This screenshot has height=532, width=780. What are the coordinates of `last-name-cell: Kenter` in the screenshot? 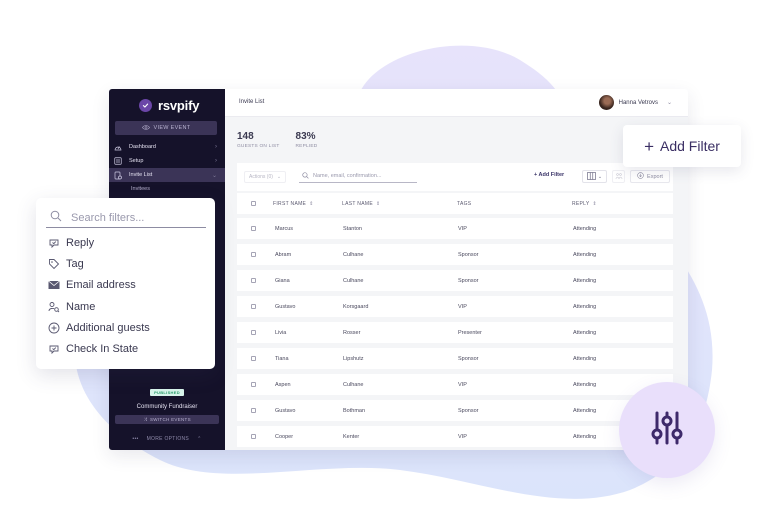 It's located at (351, 436).